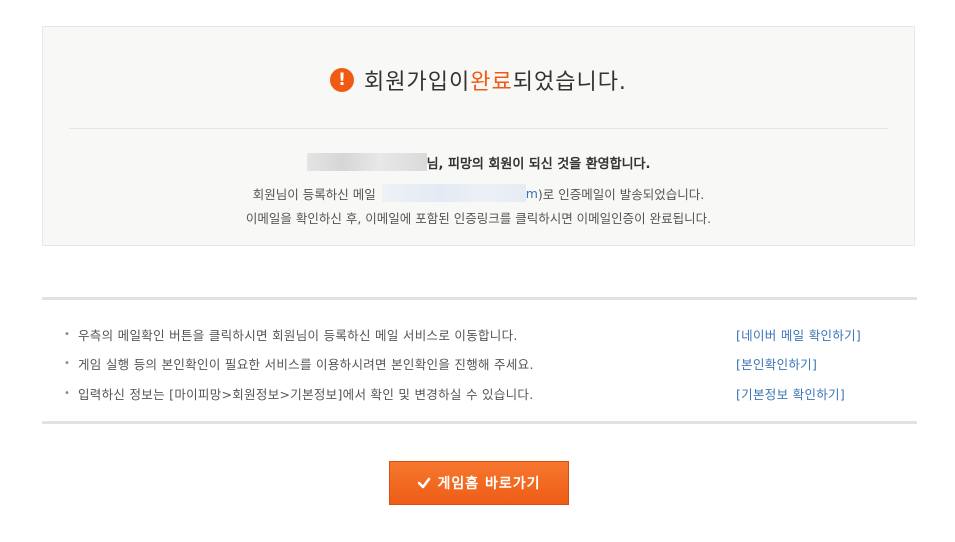 The width and height of the screenshot is (955, 542). I want to click on page-title: ! 회원가입이 완료 되었습니다., so click(478, 80).